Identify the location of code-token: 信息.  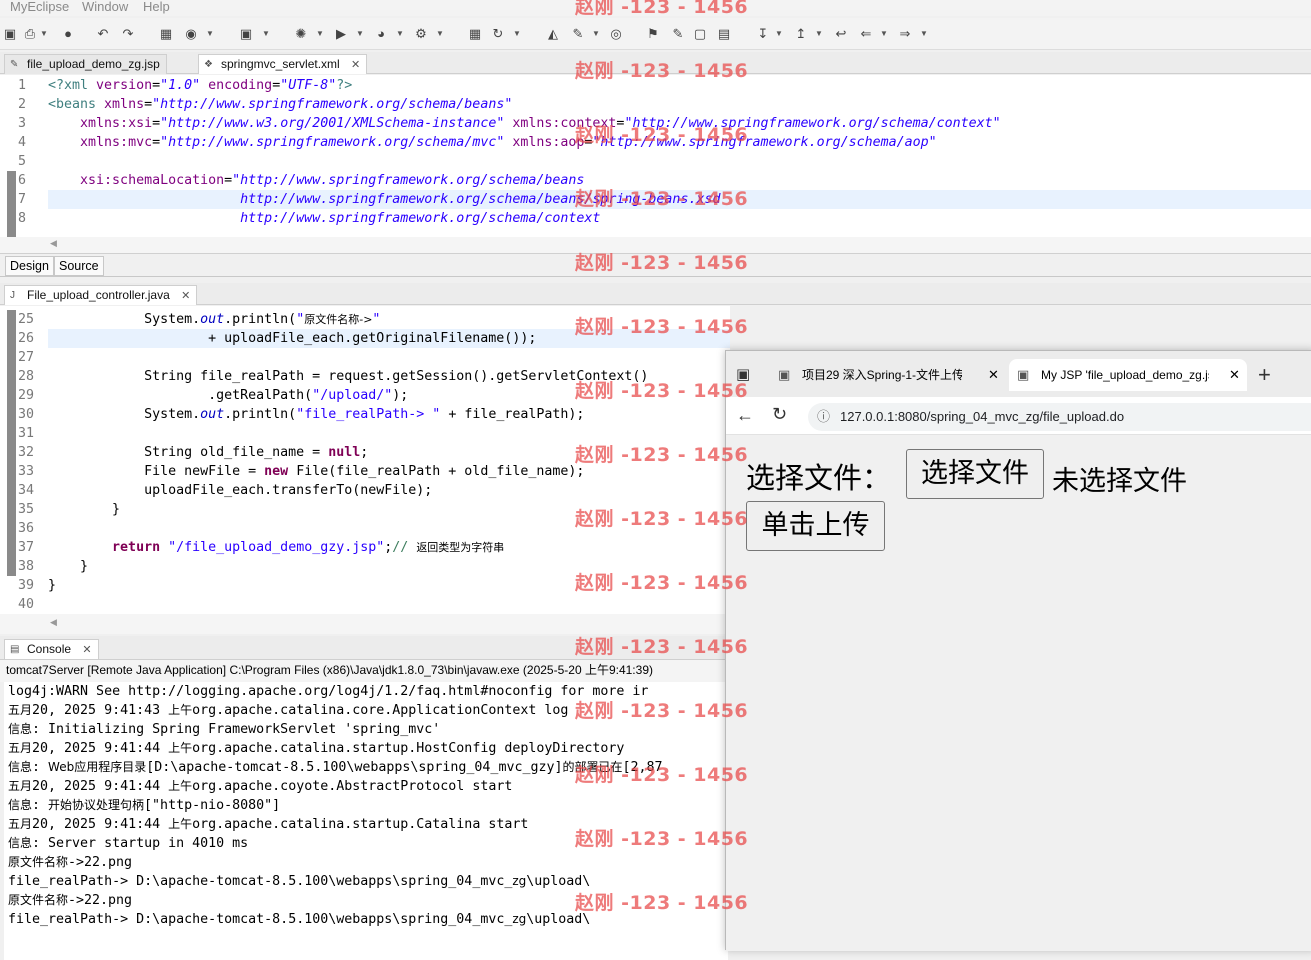
(20, 805).